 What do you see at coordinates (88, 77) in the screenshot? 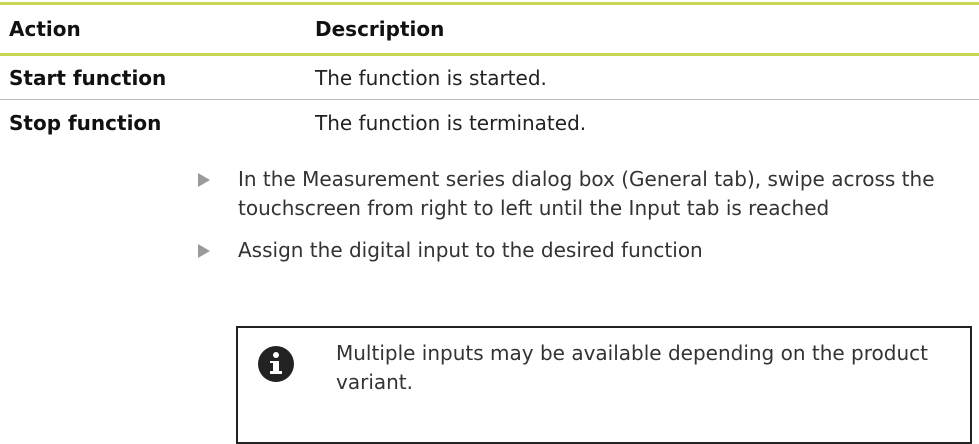
I see `action-cell: Start function` at bounding box center [88, 77].